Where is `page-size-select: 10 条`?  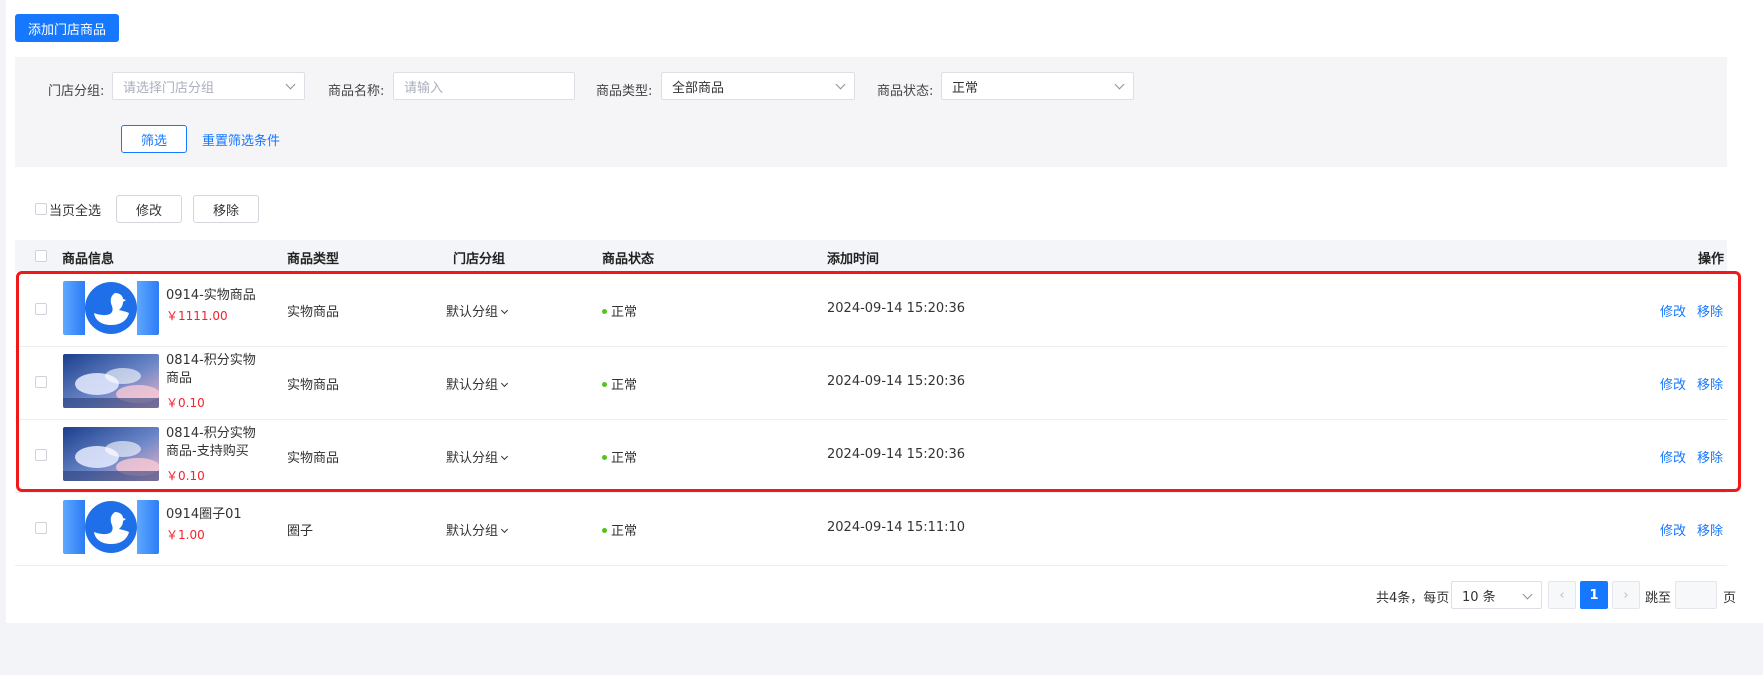 page-size-select: 10 条 is located at coordinates (1496, 595).